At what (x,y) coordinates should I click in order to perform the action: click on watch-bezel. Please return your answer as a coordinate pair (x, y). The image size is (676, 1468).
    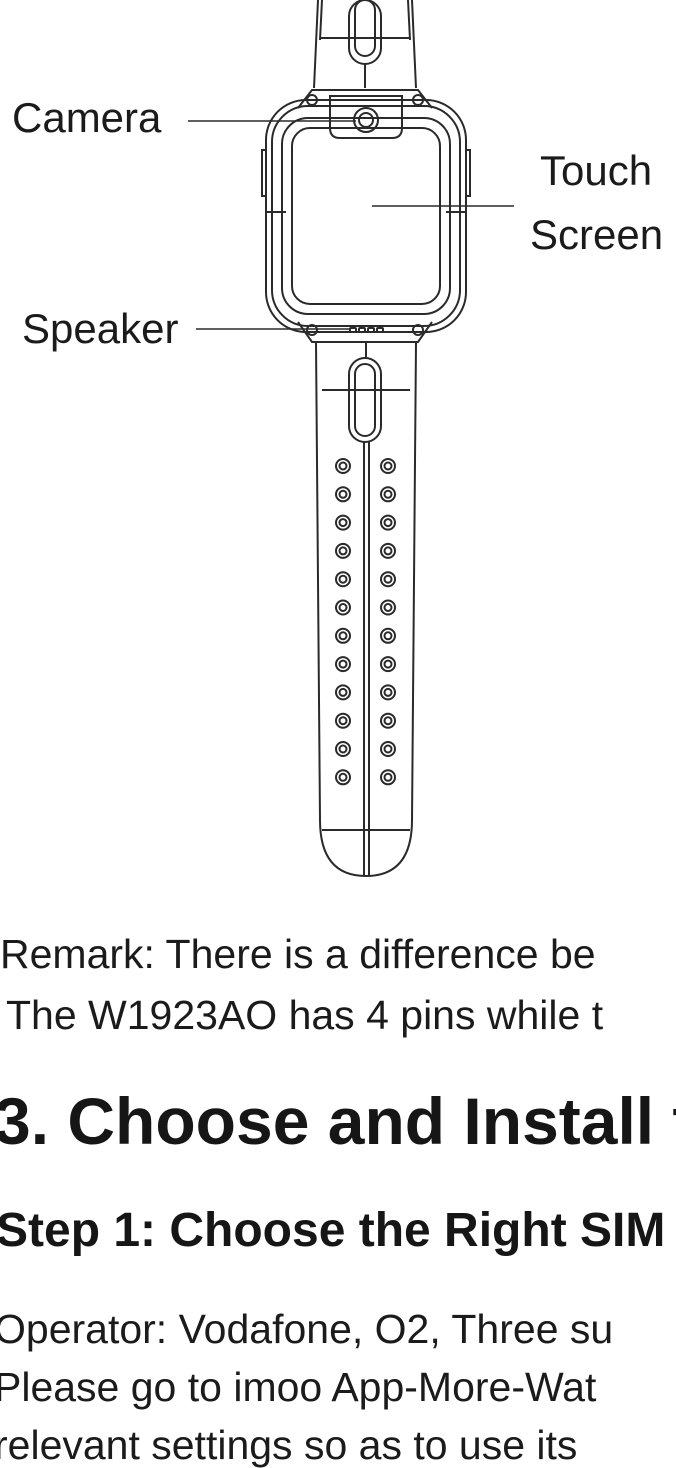
    Looking at the image, I should click on (366, 216).